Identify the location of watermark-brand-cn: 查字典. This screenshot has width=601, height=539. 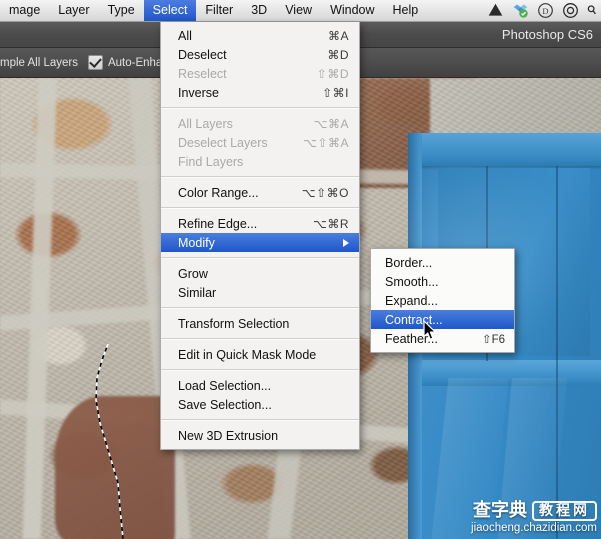
(500, 511).